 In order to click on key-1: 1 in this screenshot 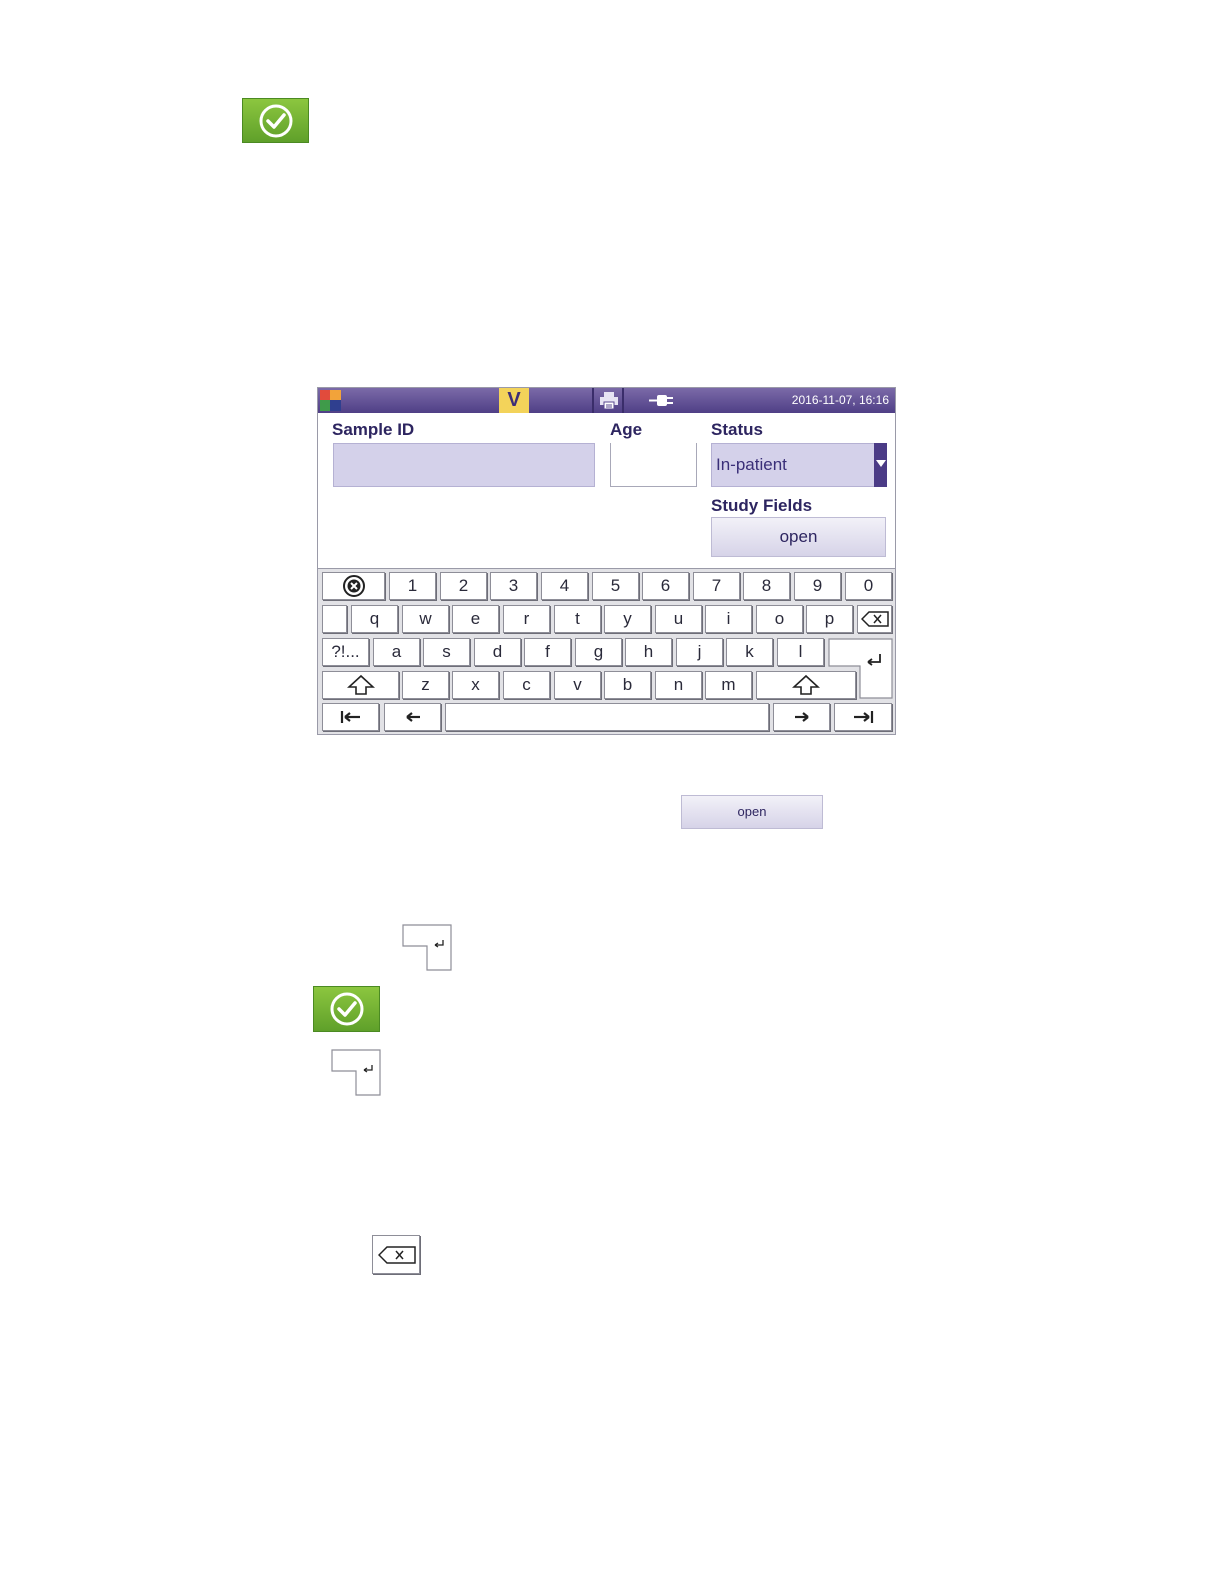, I will do `click(412, 586)`.